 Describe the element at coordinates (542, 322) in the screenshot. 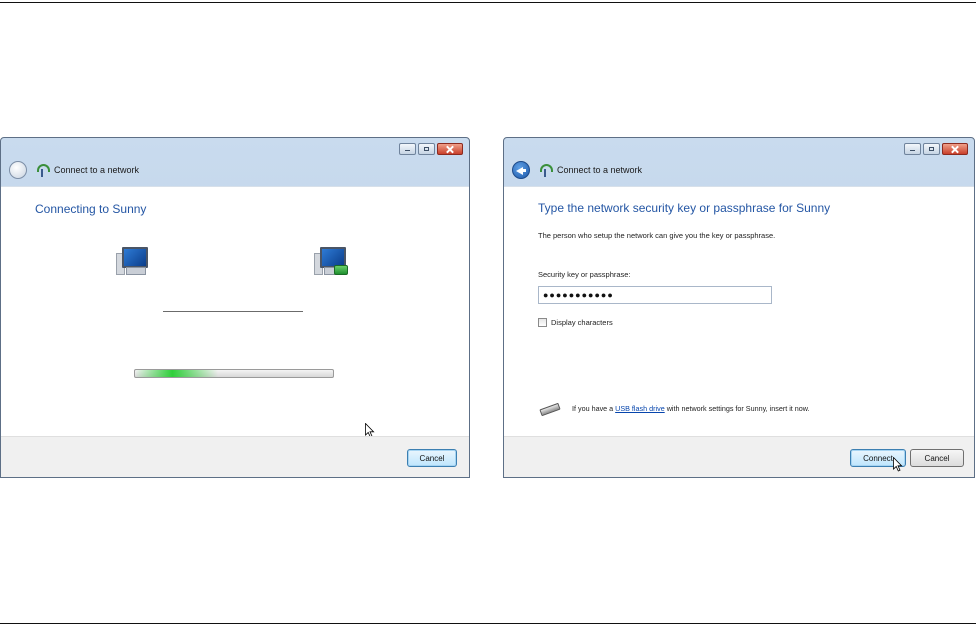

I see `display-characters-checkbox` at that location.